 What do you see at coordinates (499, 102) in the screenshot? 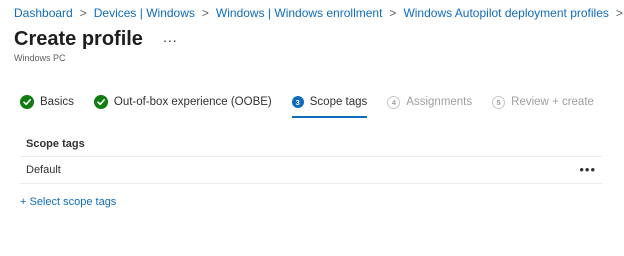
I see `step-number-badge: 5` at bounding box center [499, 102].